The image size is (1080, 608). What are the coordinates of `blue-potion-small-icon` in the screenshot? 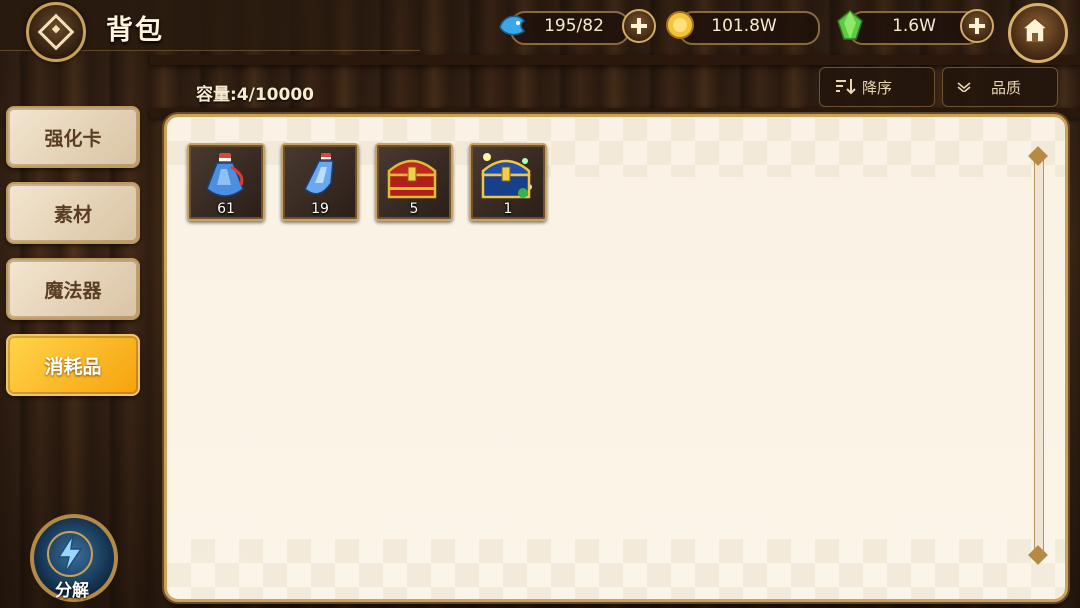 It's located at (319, 174).